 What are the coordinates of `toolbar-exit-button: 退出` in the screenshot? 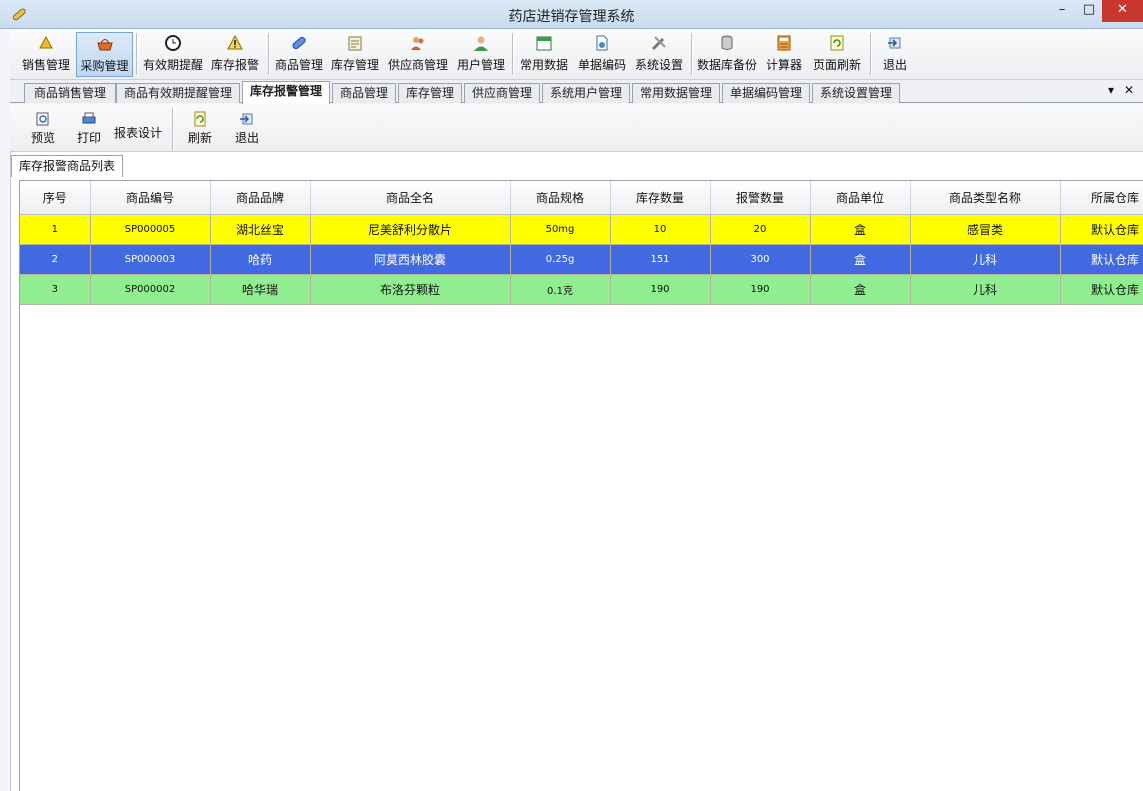 It's located at (895, 54).